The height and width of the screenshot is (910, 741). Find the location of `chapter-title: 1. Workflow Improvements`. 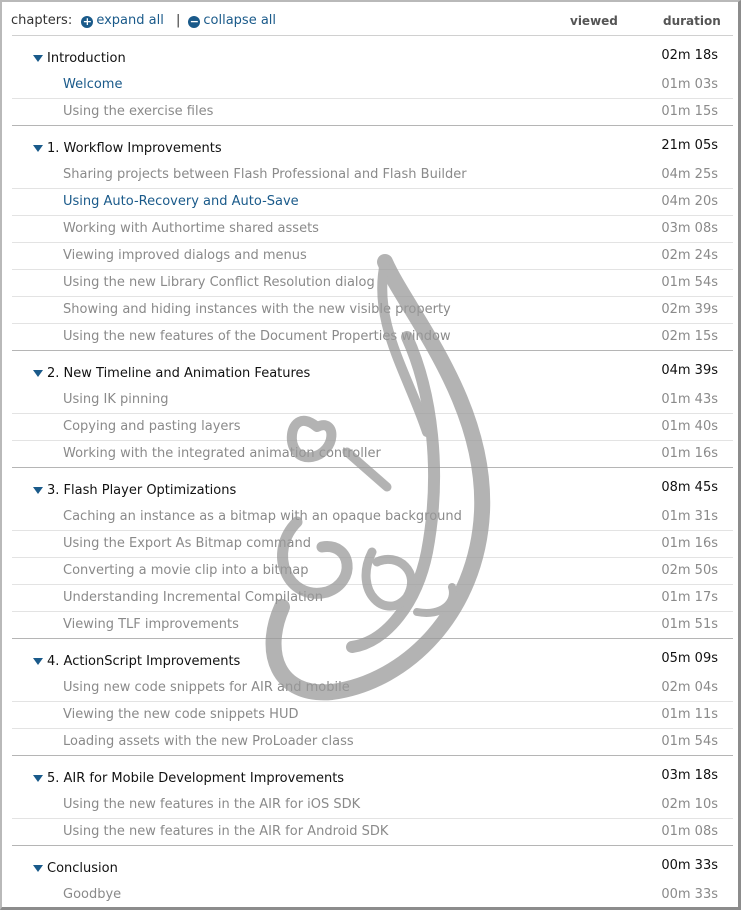

chapter-title: 1. Workflow Improvements is located at coordinates (134, 148).